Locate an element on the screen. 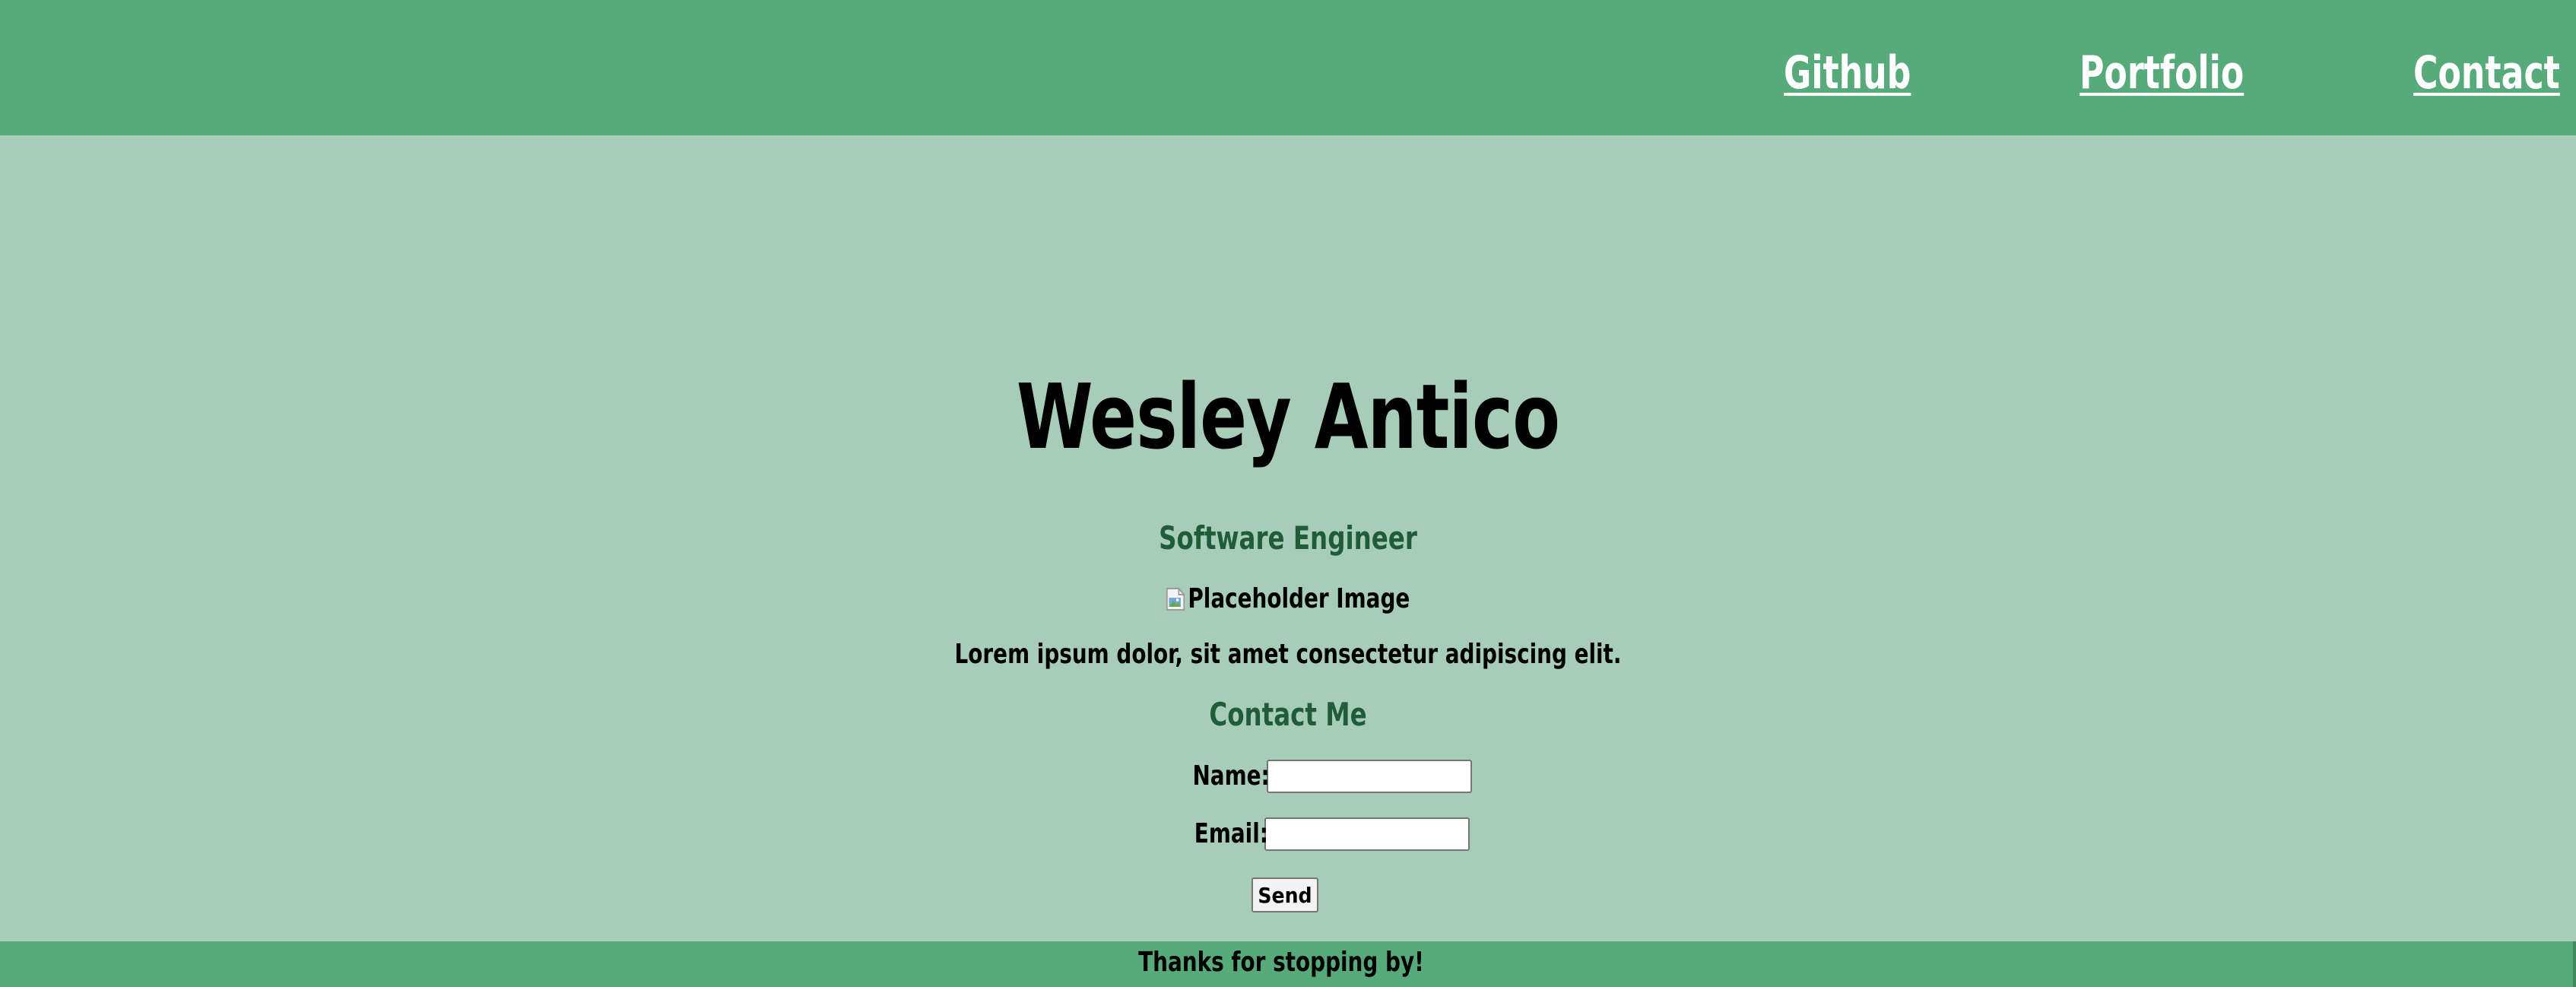 This screenshot has height=987, width=2576. email-row: Email: is located at coordinates (1288, 835).